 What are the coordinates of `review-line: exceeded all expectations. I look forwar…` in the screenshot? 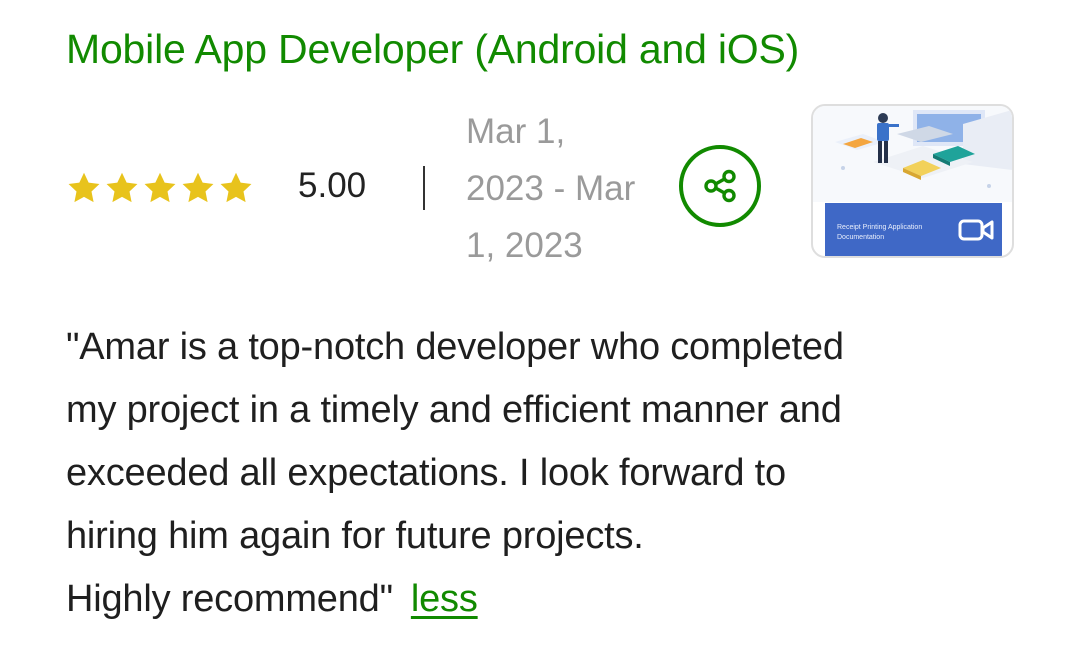 It's located at (426, 473).